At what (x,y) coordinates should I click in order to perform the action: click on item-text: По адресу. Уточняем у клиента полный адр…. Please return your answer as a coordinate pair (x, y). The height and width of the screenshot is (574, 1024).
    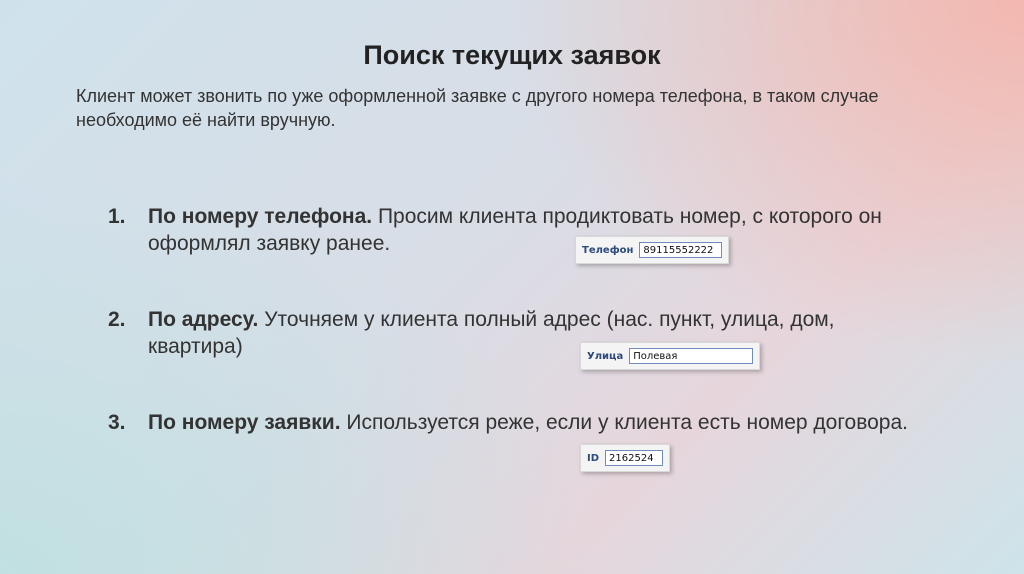
    Looking at the image, I should click on (528, 333).